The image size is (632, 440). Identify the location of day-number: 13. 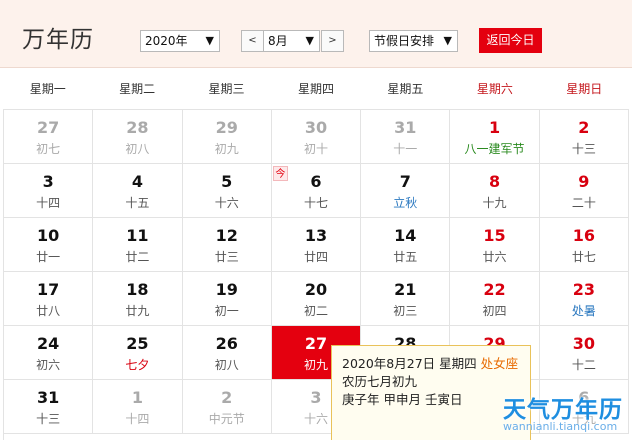
(316, 235).